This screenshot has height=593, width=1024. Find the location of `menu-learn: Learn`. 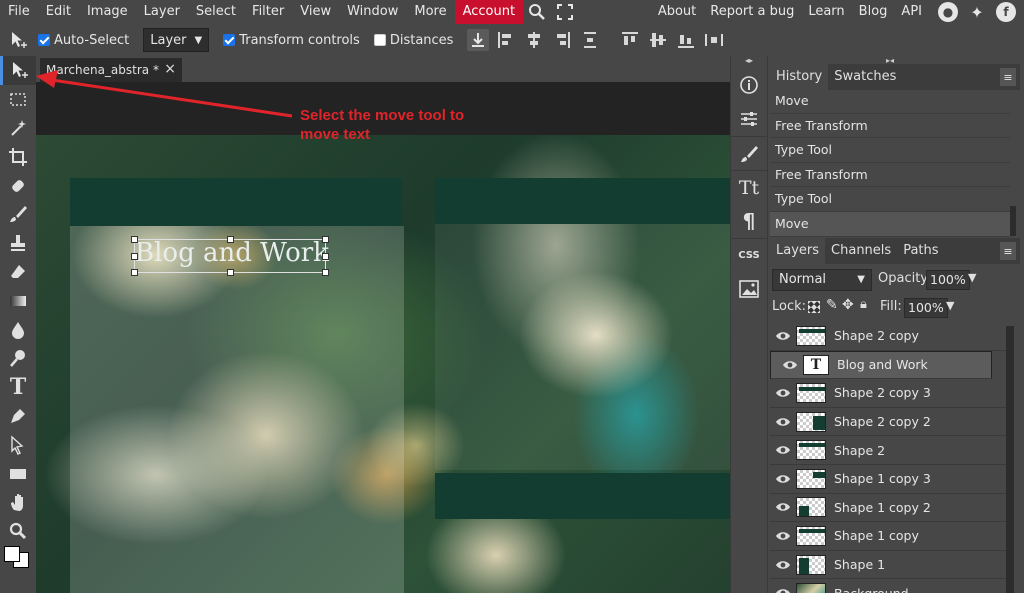

menu-learn: Learn is located at coordinates (826, 12).